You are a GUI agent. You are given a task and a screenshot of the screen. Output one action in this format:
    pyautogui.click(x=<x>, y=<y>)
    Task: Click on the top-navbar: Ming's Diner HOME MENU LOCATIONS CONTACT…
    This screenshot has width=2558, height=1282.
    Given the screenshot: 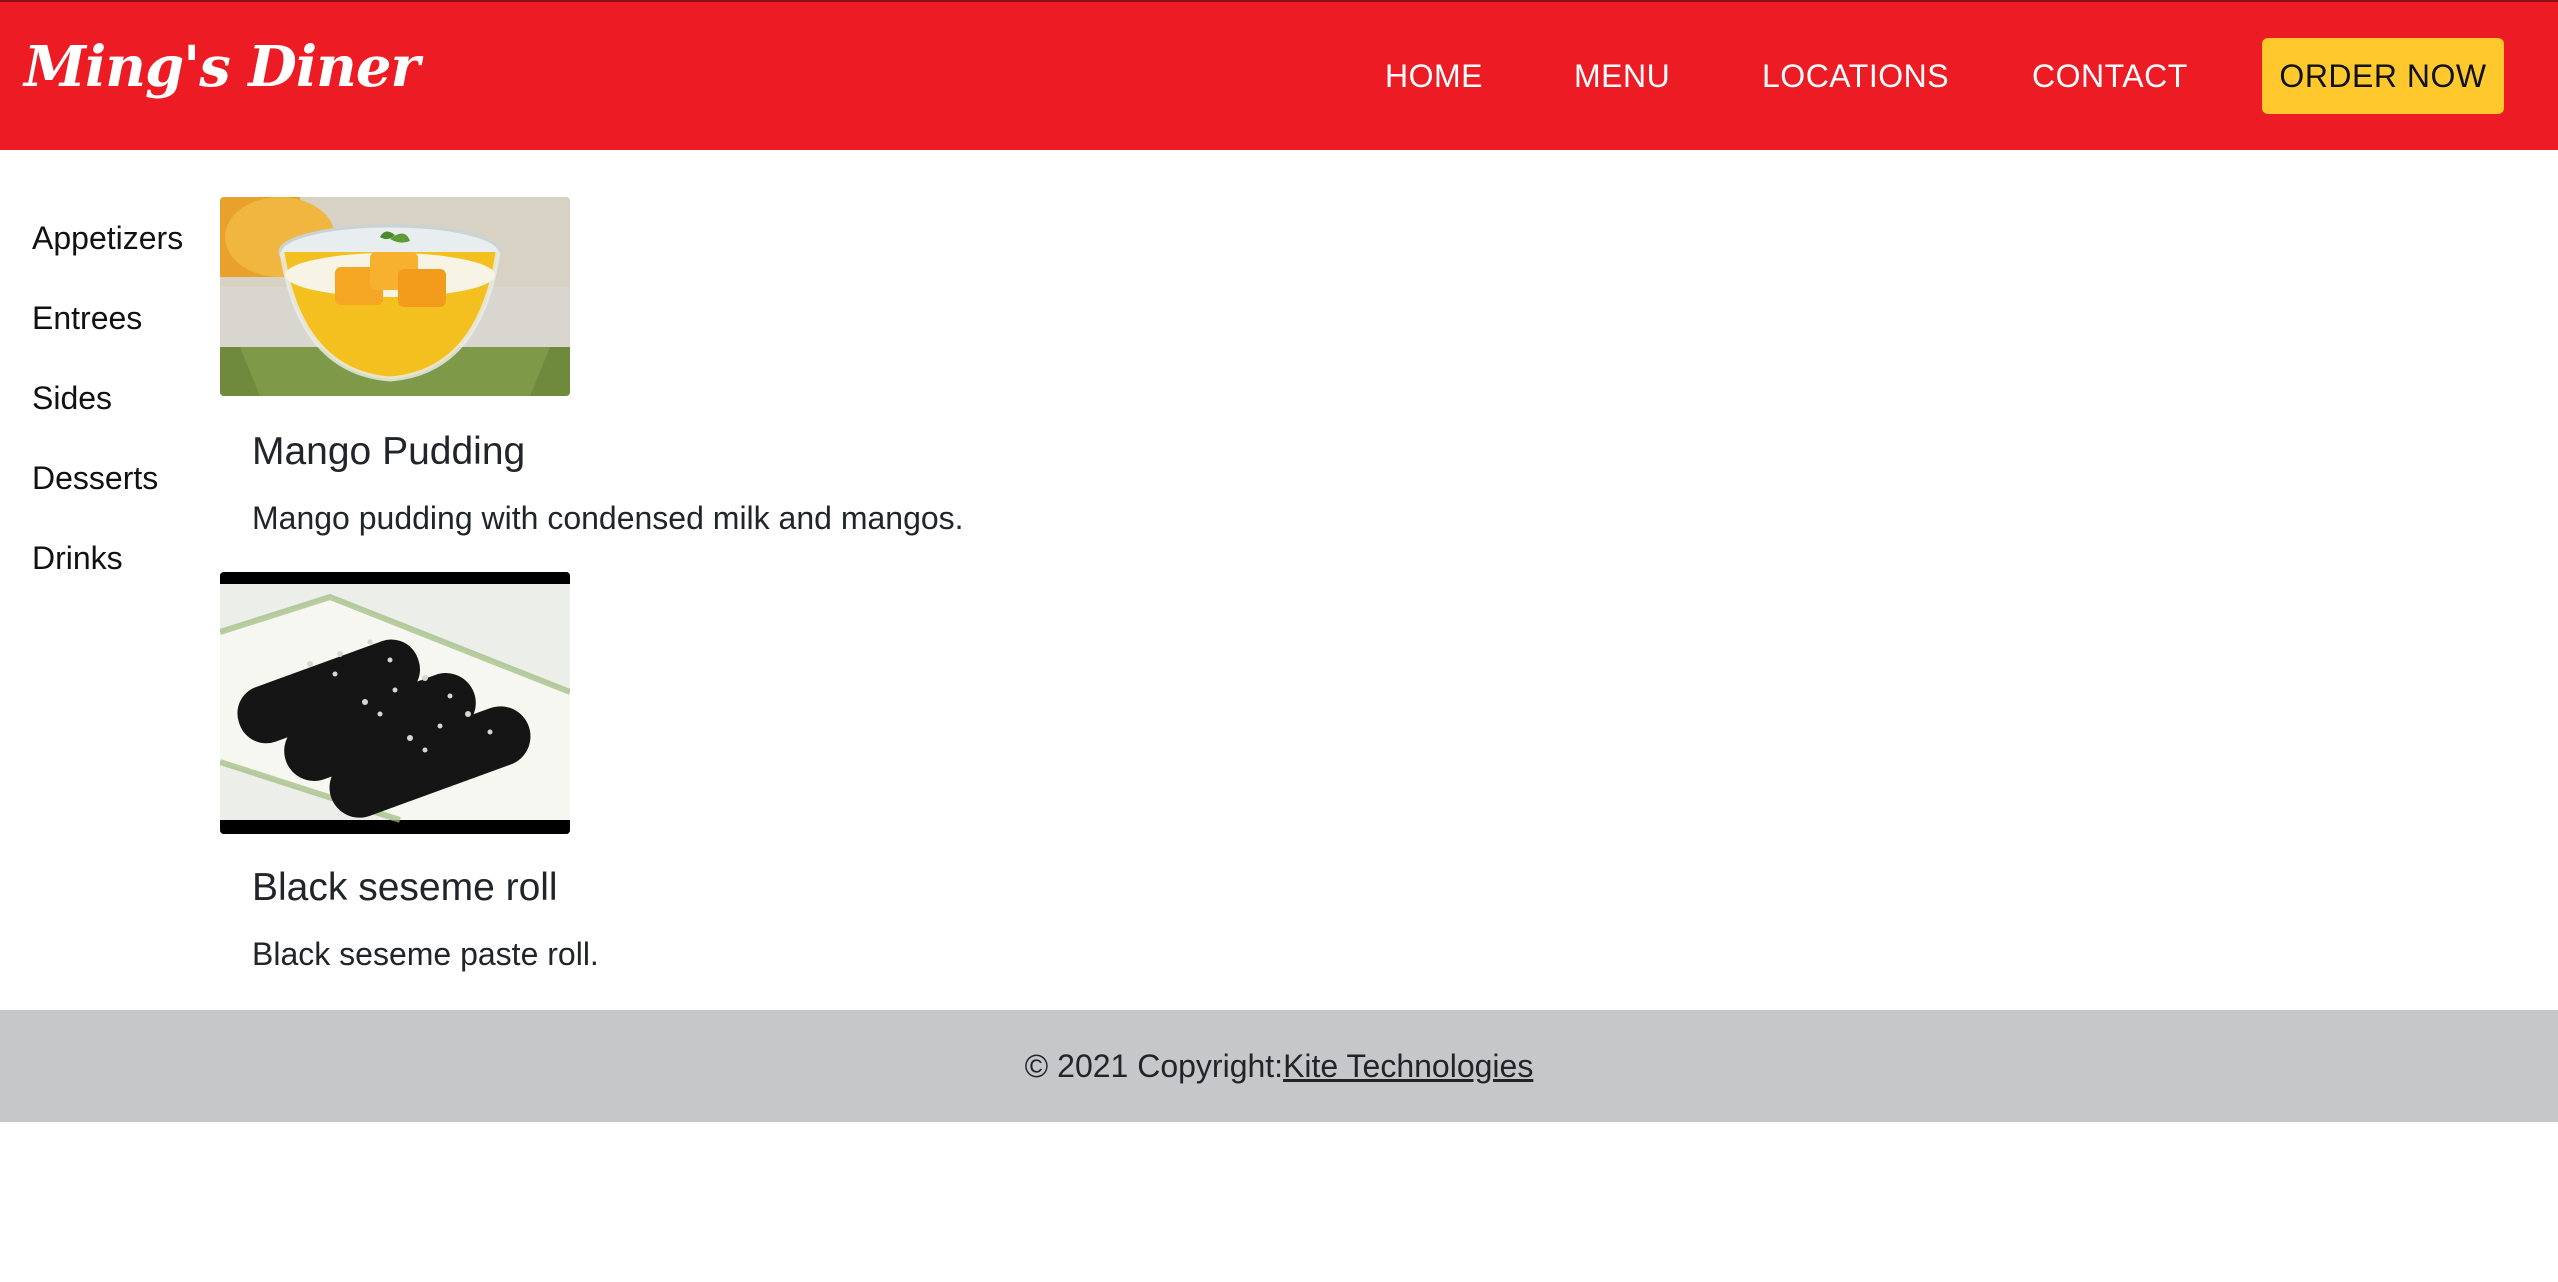 What is the action you would take?
    pyautogui.click(x=1279, y=75)
    